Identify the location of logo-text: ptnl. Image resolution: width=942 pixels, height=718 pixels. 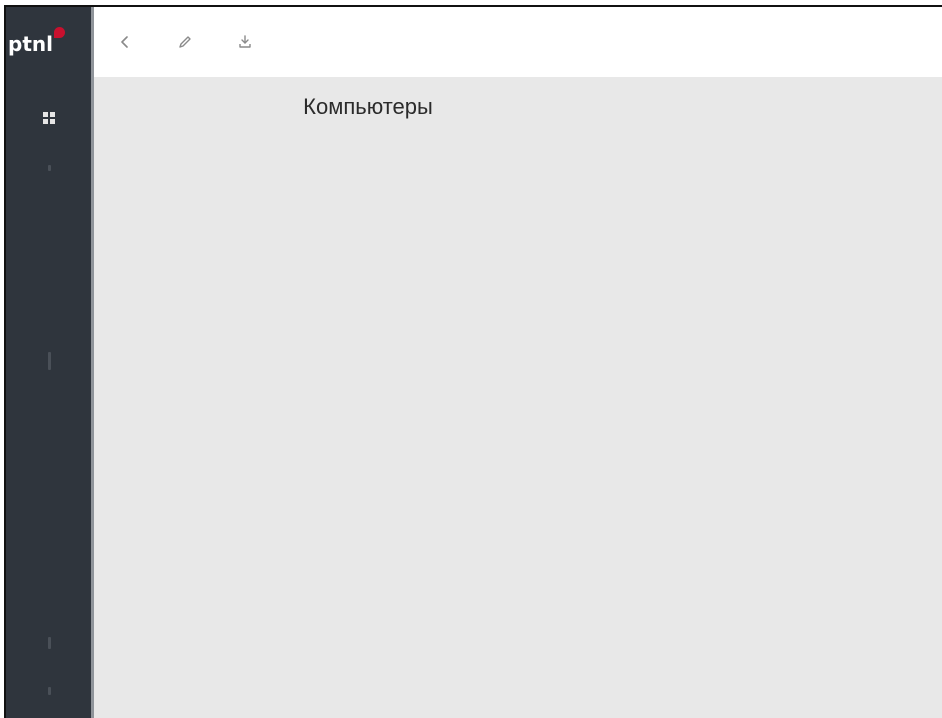
(30, 44).